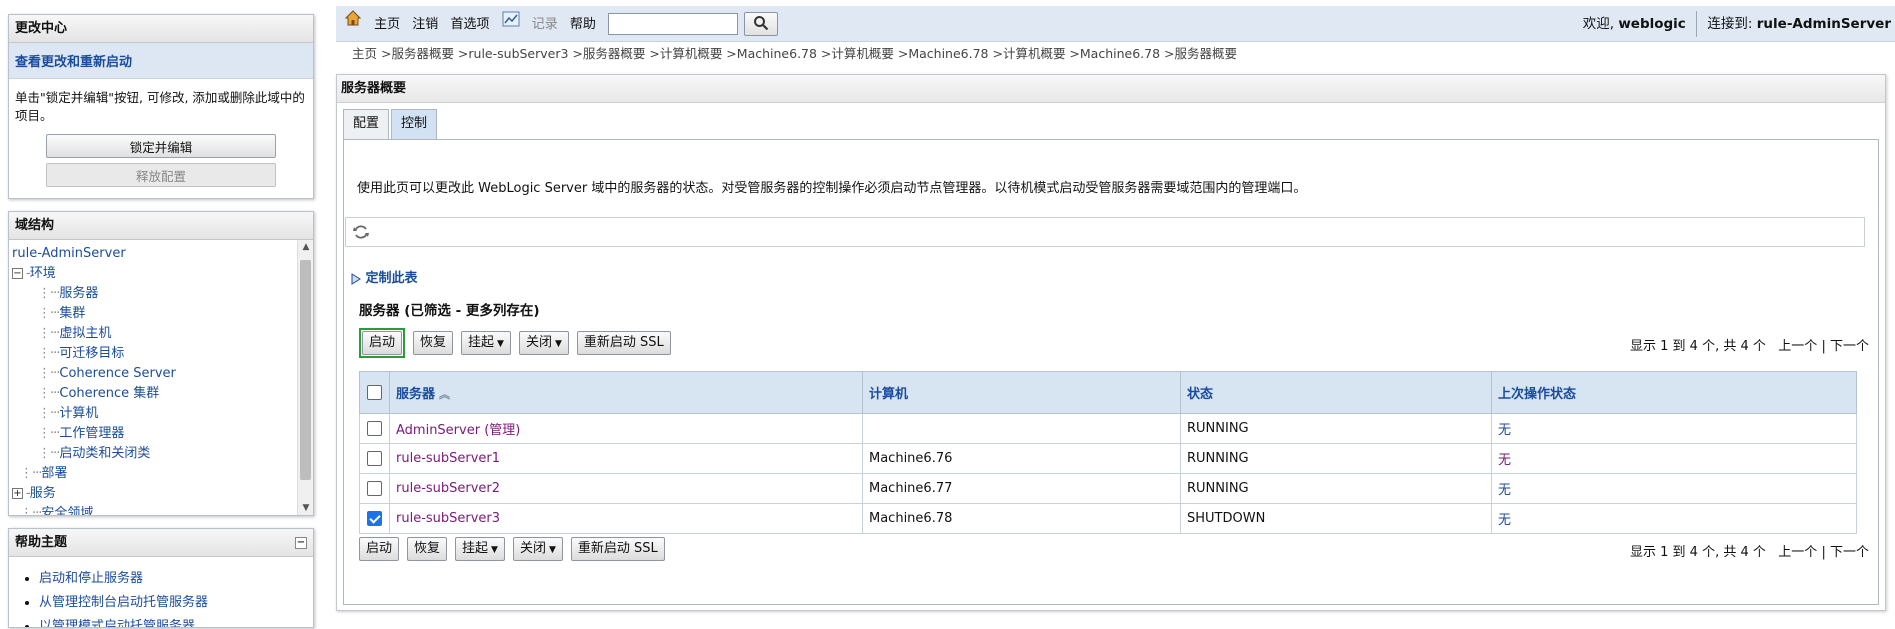 This screenshot has height=629, width=1895. Describe the element at coordinates (117, 373) in the screenshot. I see `tree-item-coherence-server: Coherence Server` at that location.